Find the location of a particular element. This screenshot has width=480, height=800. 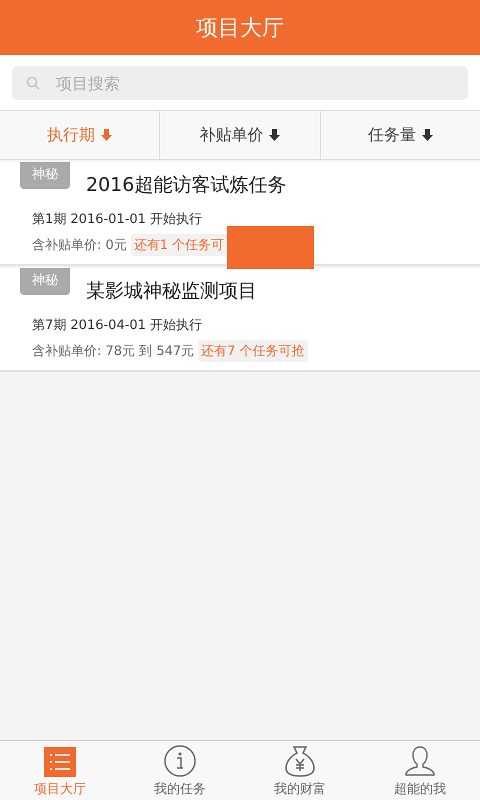

list-icon is located at coordinates (60, 762).